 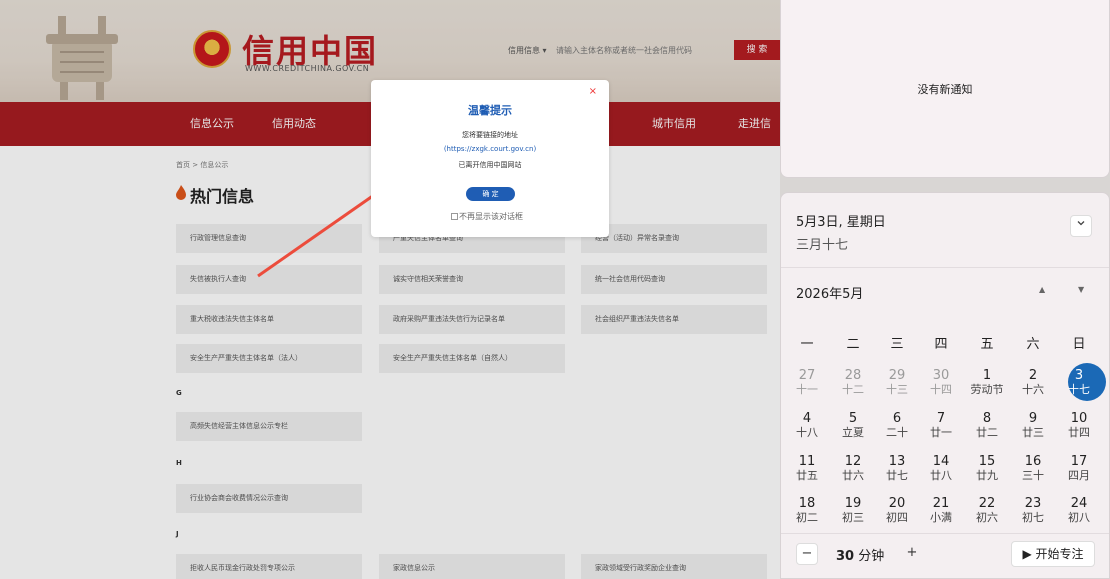 I want to click on lunar-label: 廿五, so click(x=807, y=475).